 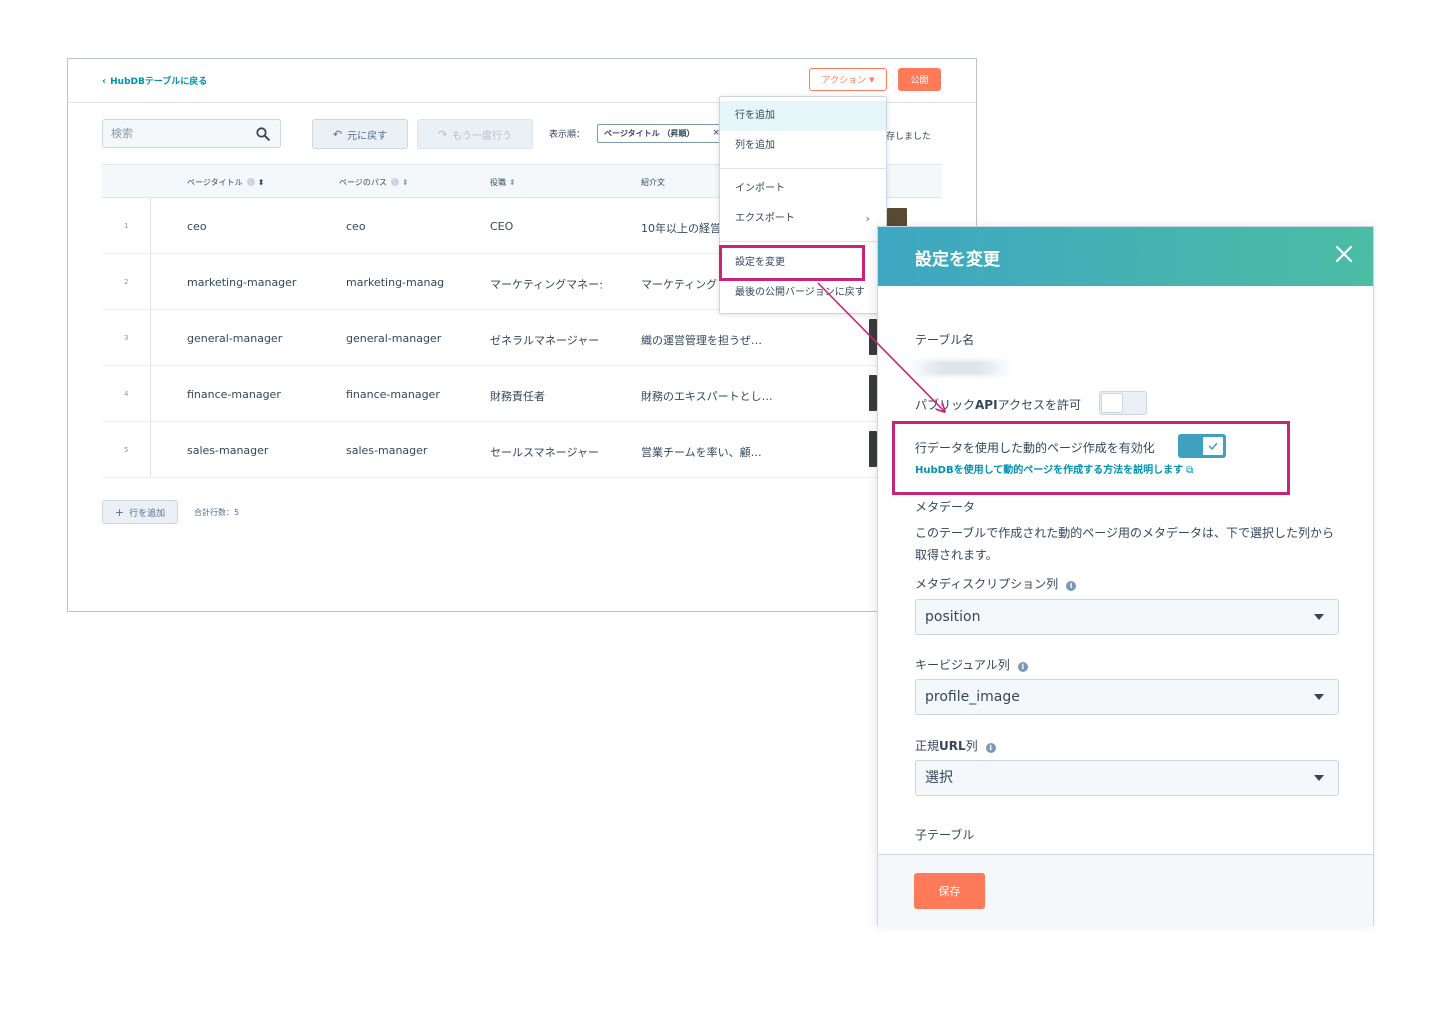 I want to click on add-row-label: 行を追加, so click(x=147, y=513).